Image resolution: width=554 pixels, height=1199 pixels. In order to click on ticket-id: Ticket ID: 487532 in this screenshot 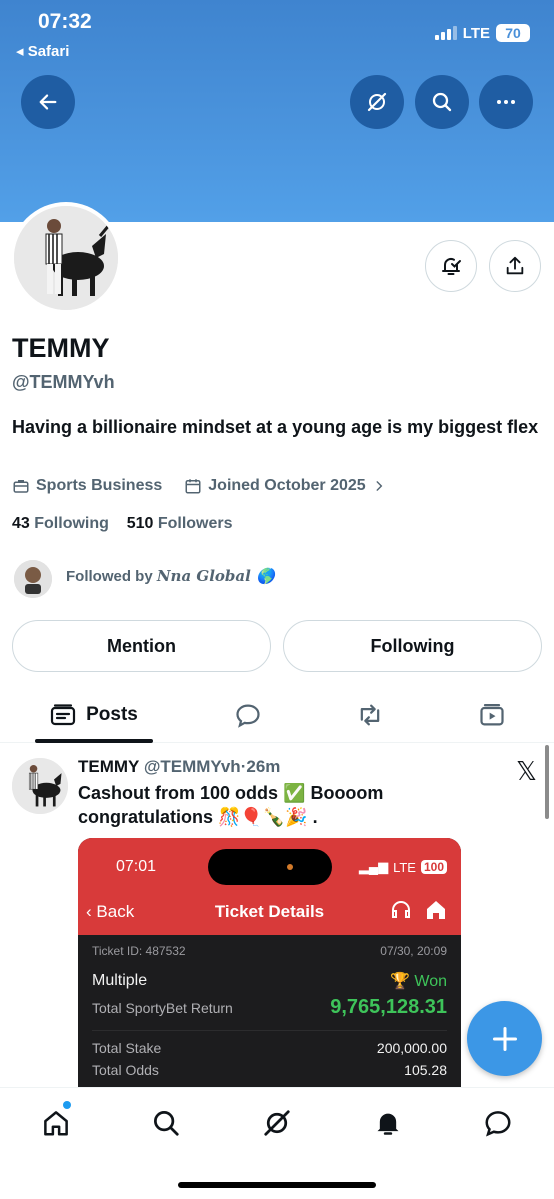, I will do `click(139, 951)`.